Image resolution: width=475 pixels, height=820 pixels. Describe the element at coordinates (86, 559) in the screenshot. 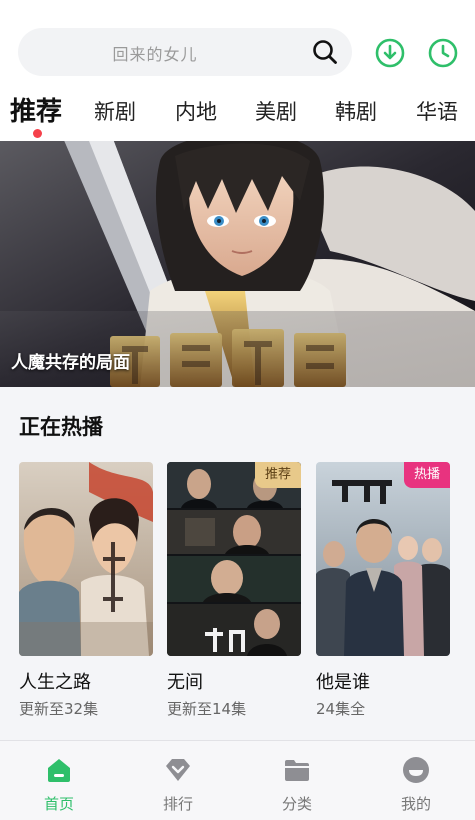

I see `show-poster` at that location.